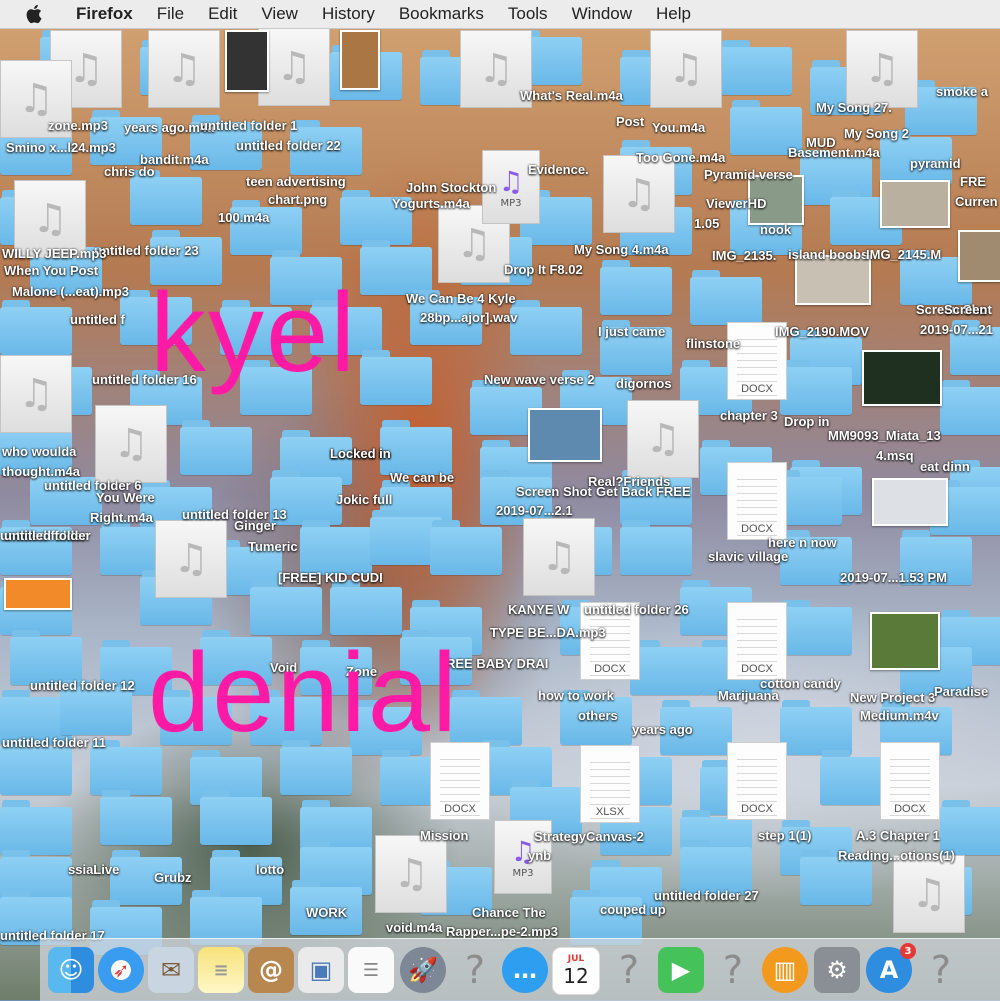 The width and height of the screenshot is (1000, 1001). I want to click on ibooks-icon: ▥, so click(785, 970).